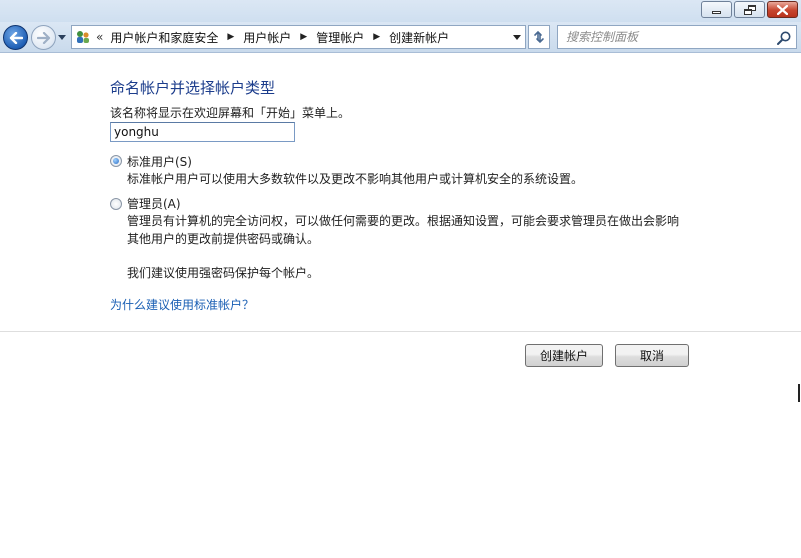 This screenshot has height=558, width=801. I want to click on administrator-label: 管理员(A), so click(154, 203).